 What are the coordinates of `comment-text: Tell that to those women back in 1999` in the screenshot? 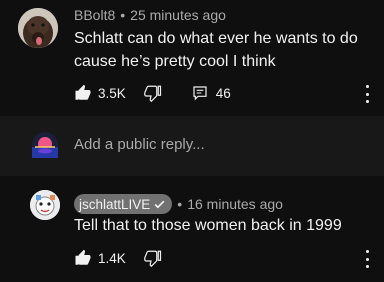 It's located at (208, 225).